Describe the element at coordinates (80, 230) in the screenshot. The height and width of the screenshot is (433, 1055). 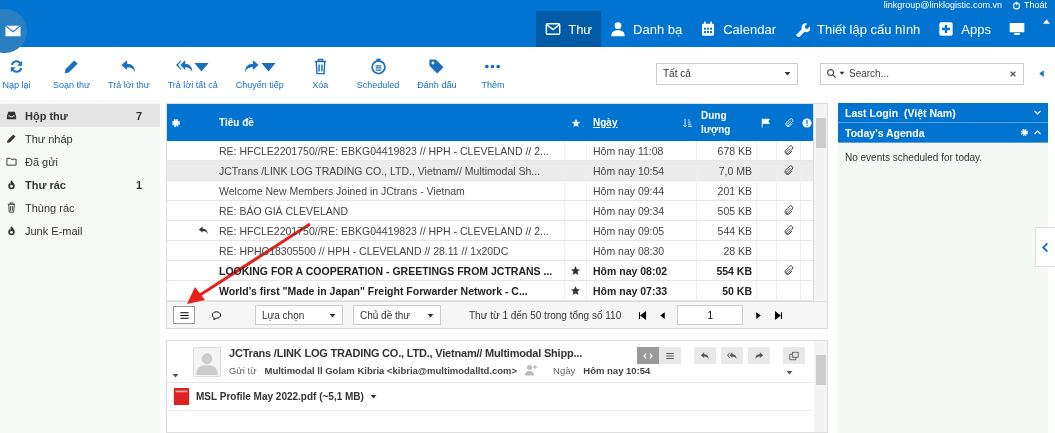
I see `folder-item: Junk E-mail` at that location.